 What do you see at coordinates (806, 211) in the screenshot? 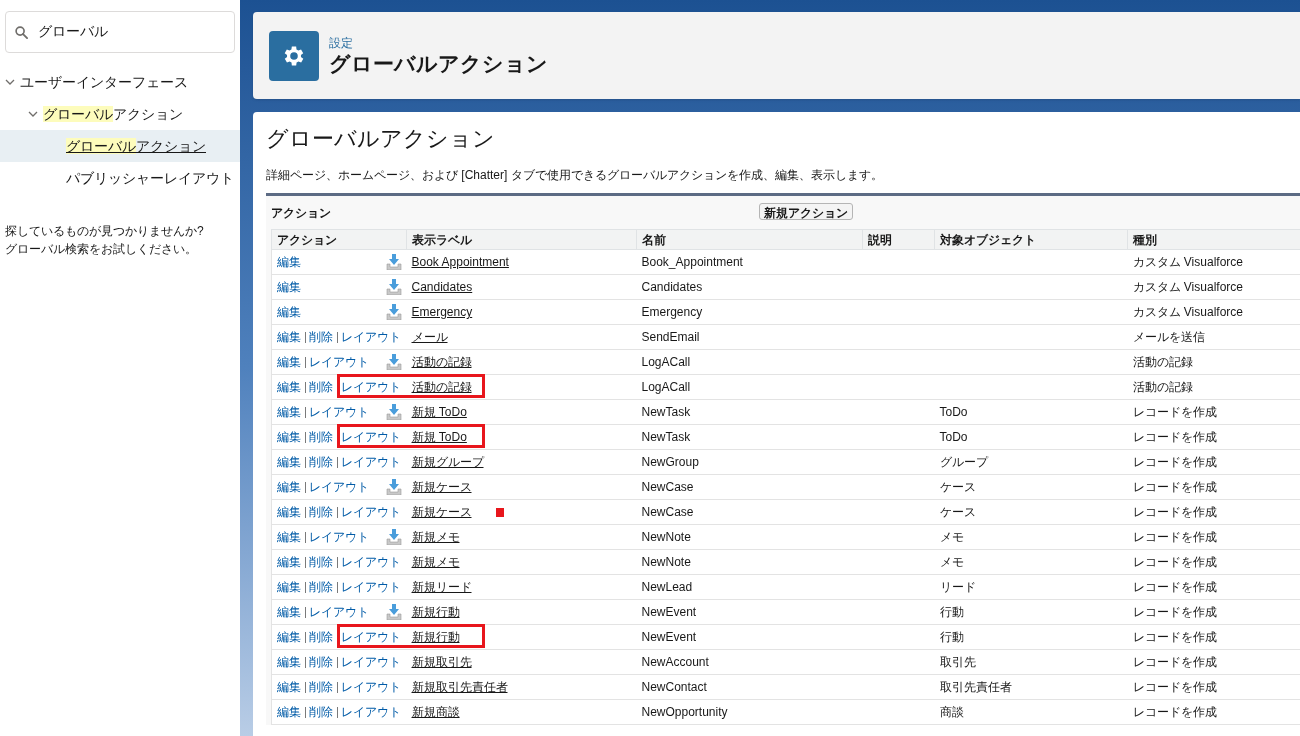
I see `new-action-button: 新規アクション` at bounding box center [806, 211].